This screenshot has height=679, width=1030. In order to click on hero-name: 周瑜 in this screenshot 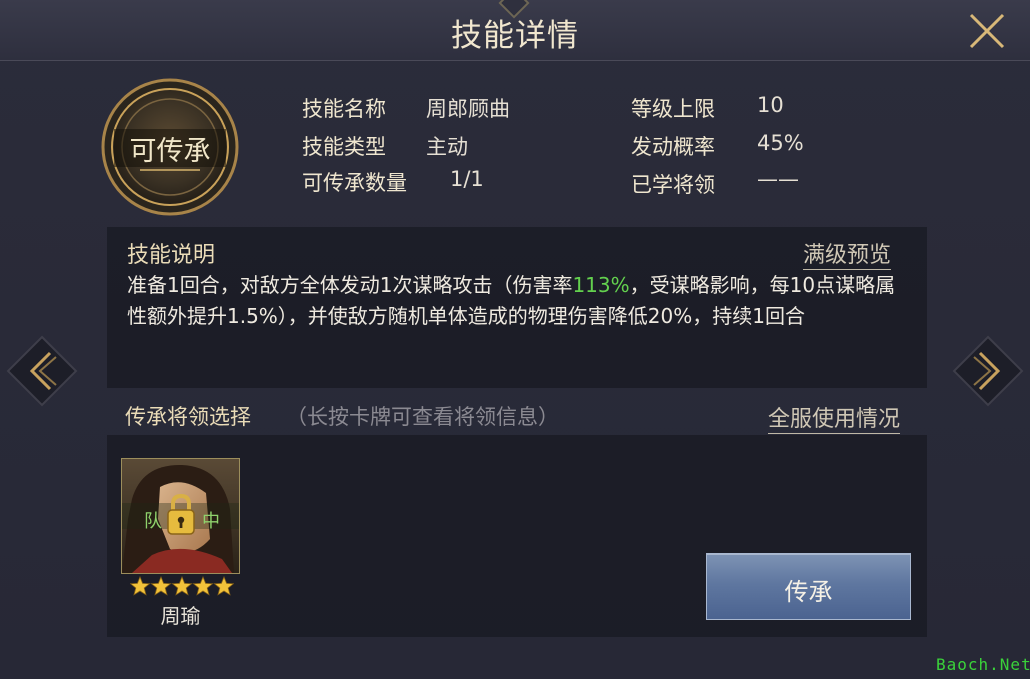, I will do `click(180, 616)`.